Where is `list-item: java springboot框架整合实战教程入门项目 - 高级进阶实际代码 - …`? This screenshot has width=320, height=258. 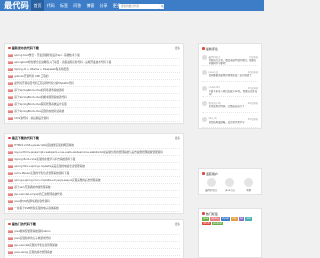
list-item: java springboot框架整合实战教程入门项目 - 高级进阶实际代码 - … is located at coordinates (94, 62).